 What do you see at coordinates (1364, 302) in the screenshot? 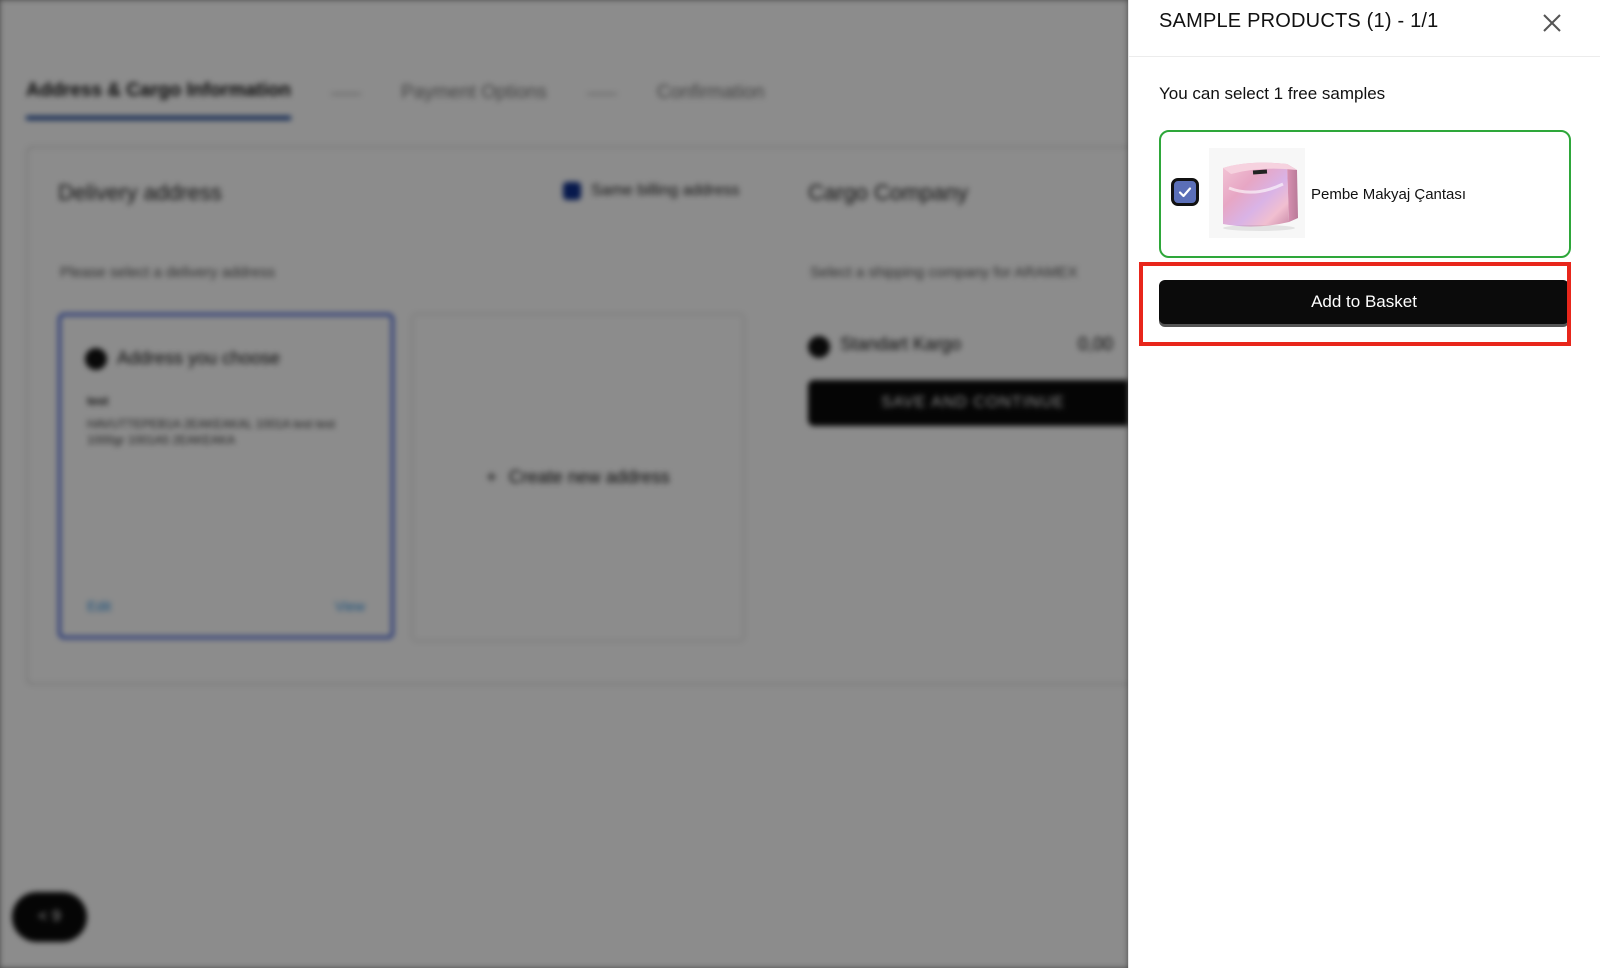
I see `add-to-basket-button: Add to Basket` at bounding box center [1364, 302].